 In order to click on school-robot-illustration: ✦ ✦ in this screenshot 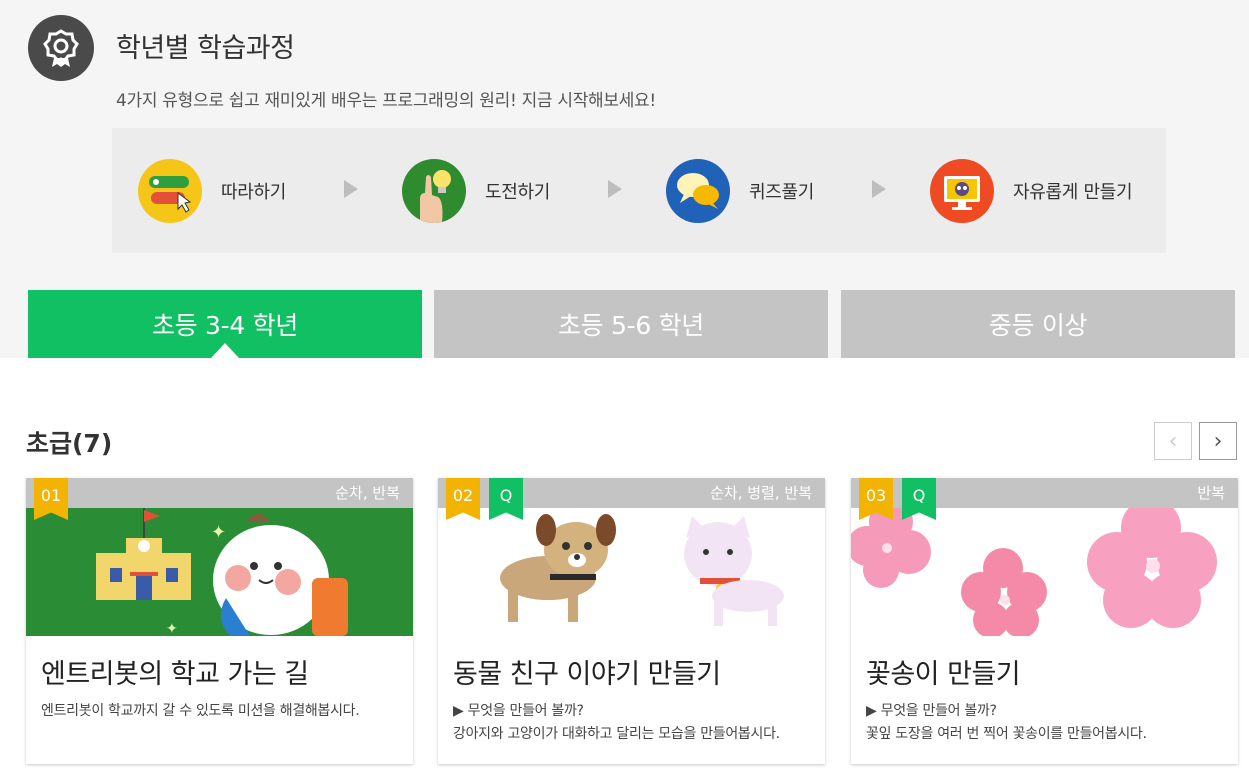, I will do `click(219, 572)`.